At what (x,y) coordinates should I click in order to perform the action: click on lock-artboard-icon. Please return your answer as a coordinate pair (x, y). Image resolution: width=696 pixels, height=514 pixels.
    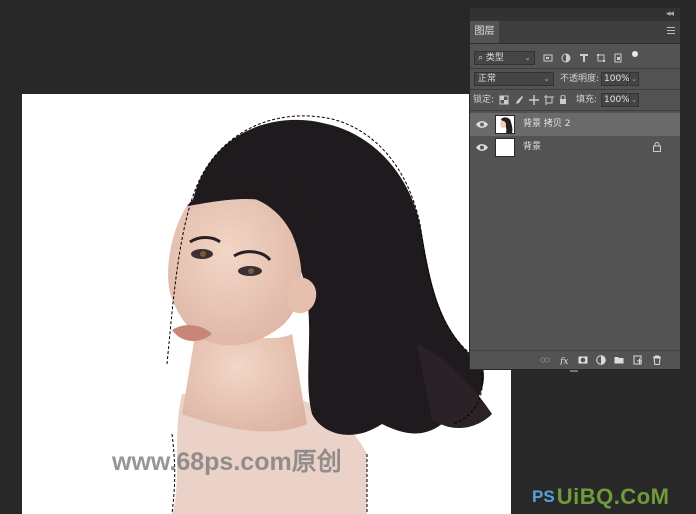
    Looking at the image, I should click on (549, 100).